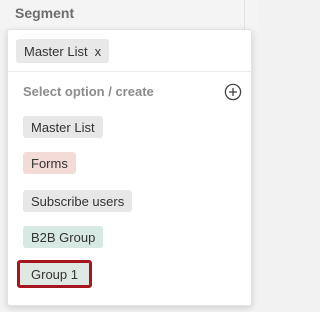 The image size is (320, 312). Describe the element at coordinates (233, 92) in the screenshot. I see `plus-circle-icon` at that location.